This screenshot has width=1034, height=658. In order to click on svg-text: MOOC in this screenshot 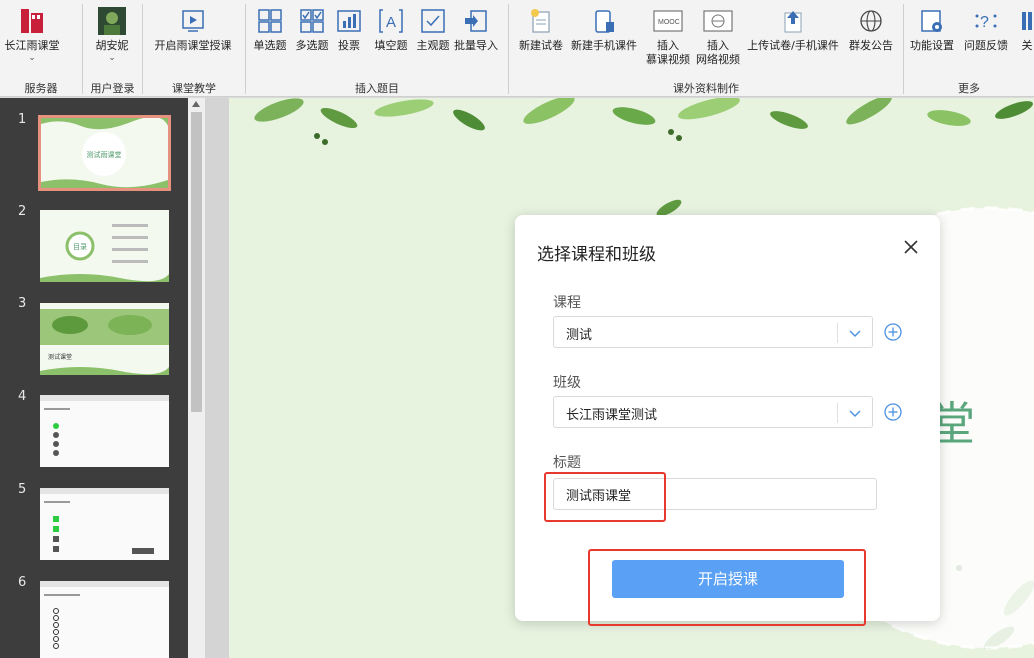, I will do `click(669, 22)`.